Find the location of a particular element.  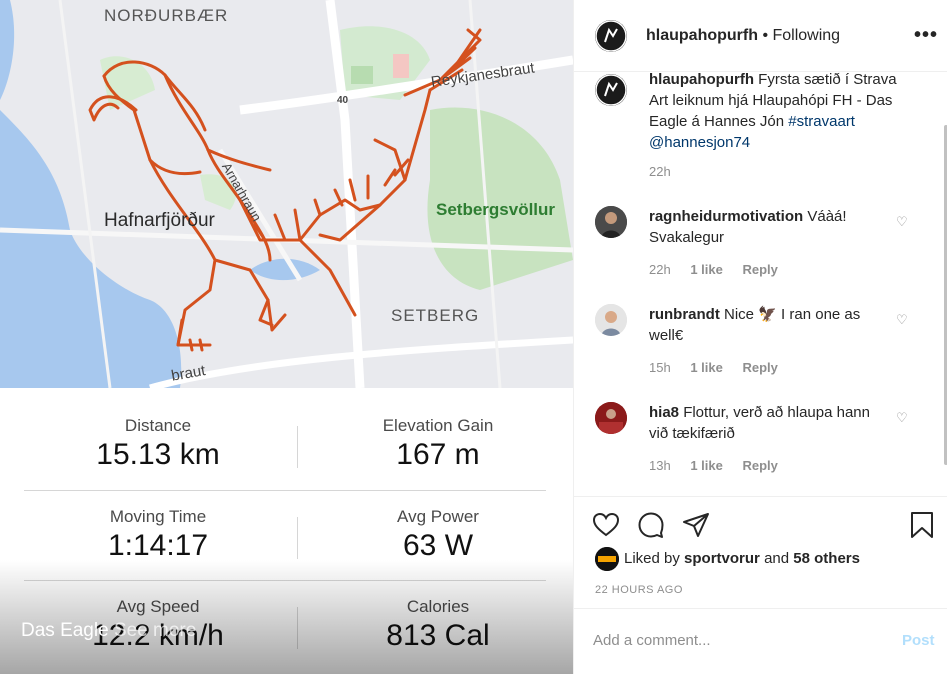

stat-calories: Calories 813 Cal is located at coordinates (438, 625).